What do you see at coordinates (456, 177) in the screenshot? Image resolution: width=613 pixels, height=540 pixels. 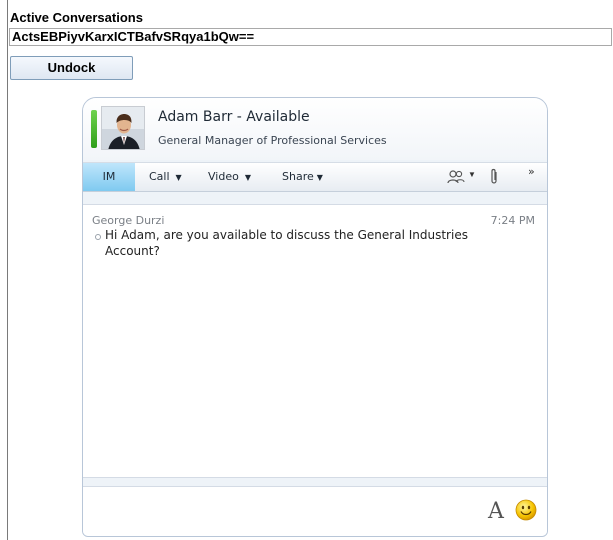 I see `people-icon` at bounding box center [456, 177].